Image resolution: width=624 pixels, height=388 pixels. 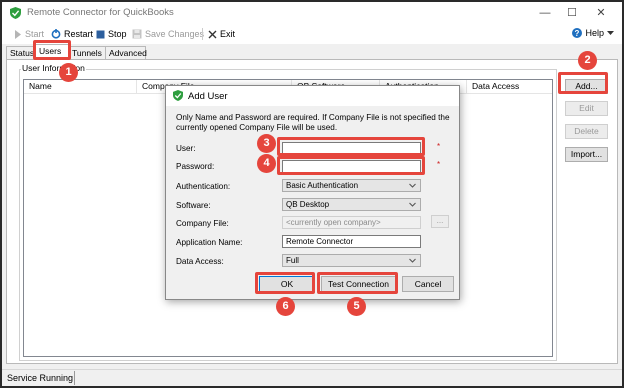 What do you see at coordinates (351, 260) in the screenshot?
I see `data-access-select: Full` at bounding box center [351, 260].